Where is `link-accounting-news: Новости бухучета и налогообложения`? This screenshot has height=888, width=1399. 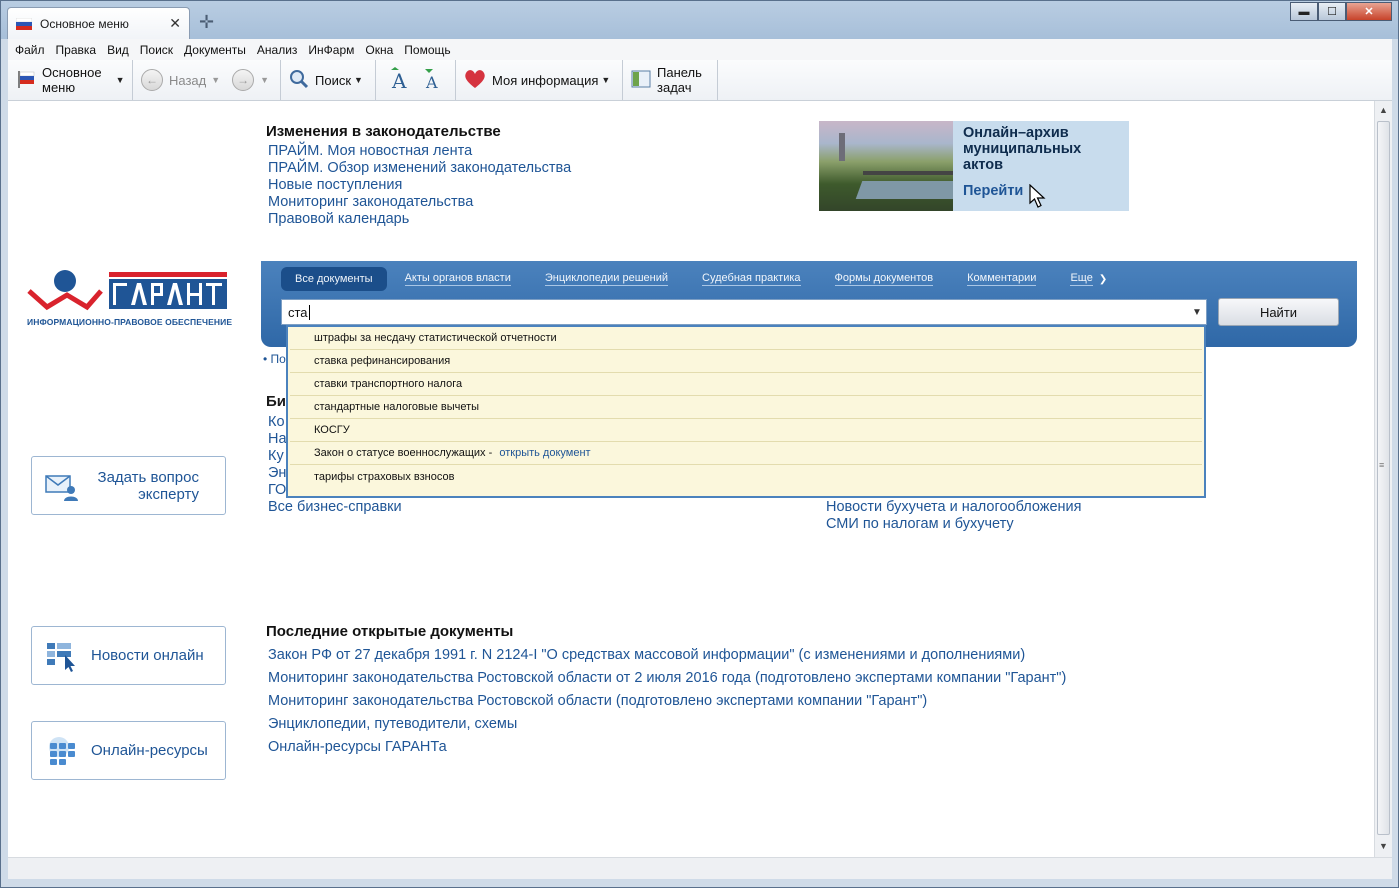 link-accounting-news: Новости бухучета и налогообложения is located at coordinates (954, 507).